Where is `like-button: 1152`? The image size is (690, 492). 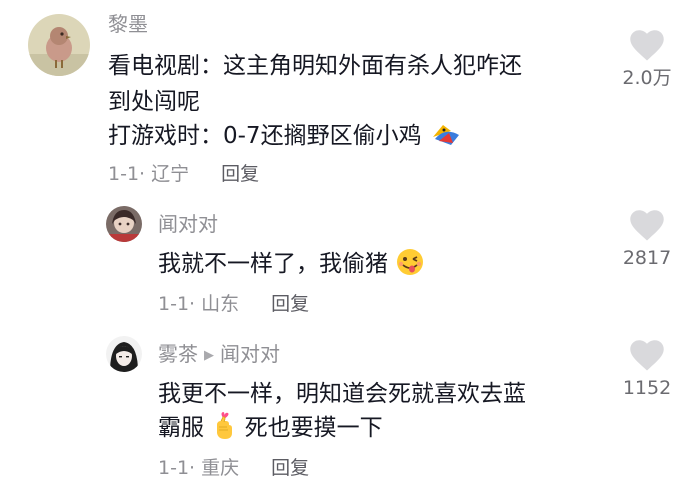
like-button: 1152 is located at coordinates (647, 370).